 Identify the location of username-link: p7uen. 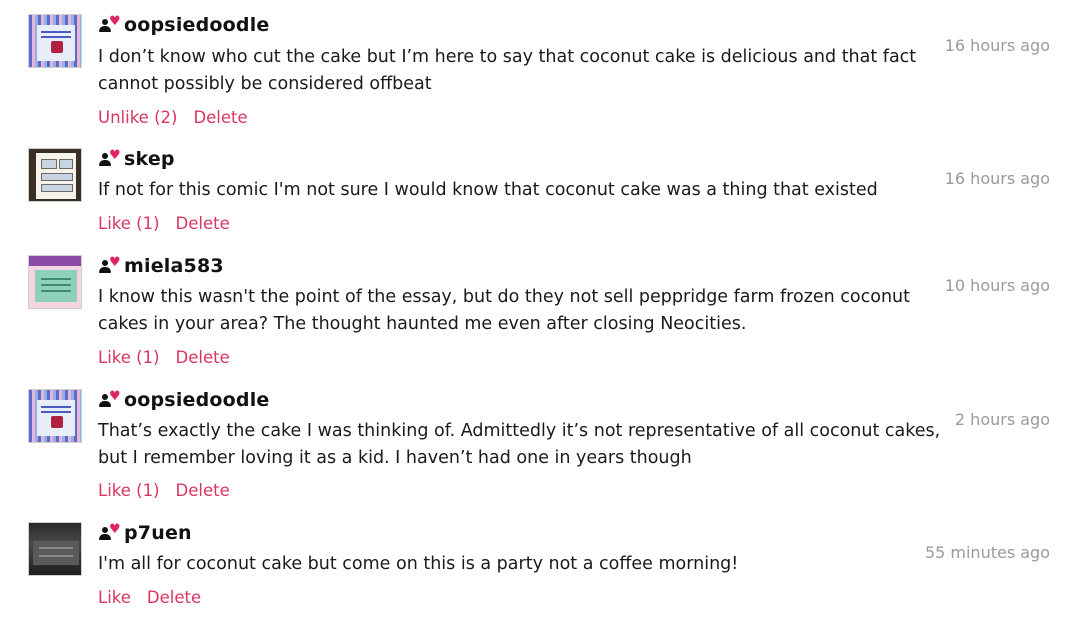
(158, 533).